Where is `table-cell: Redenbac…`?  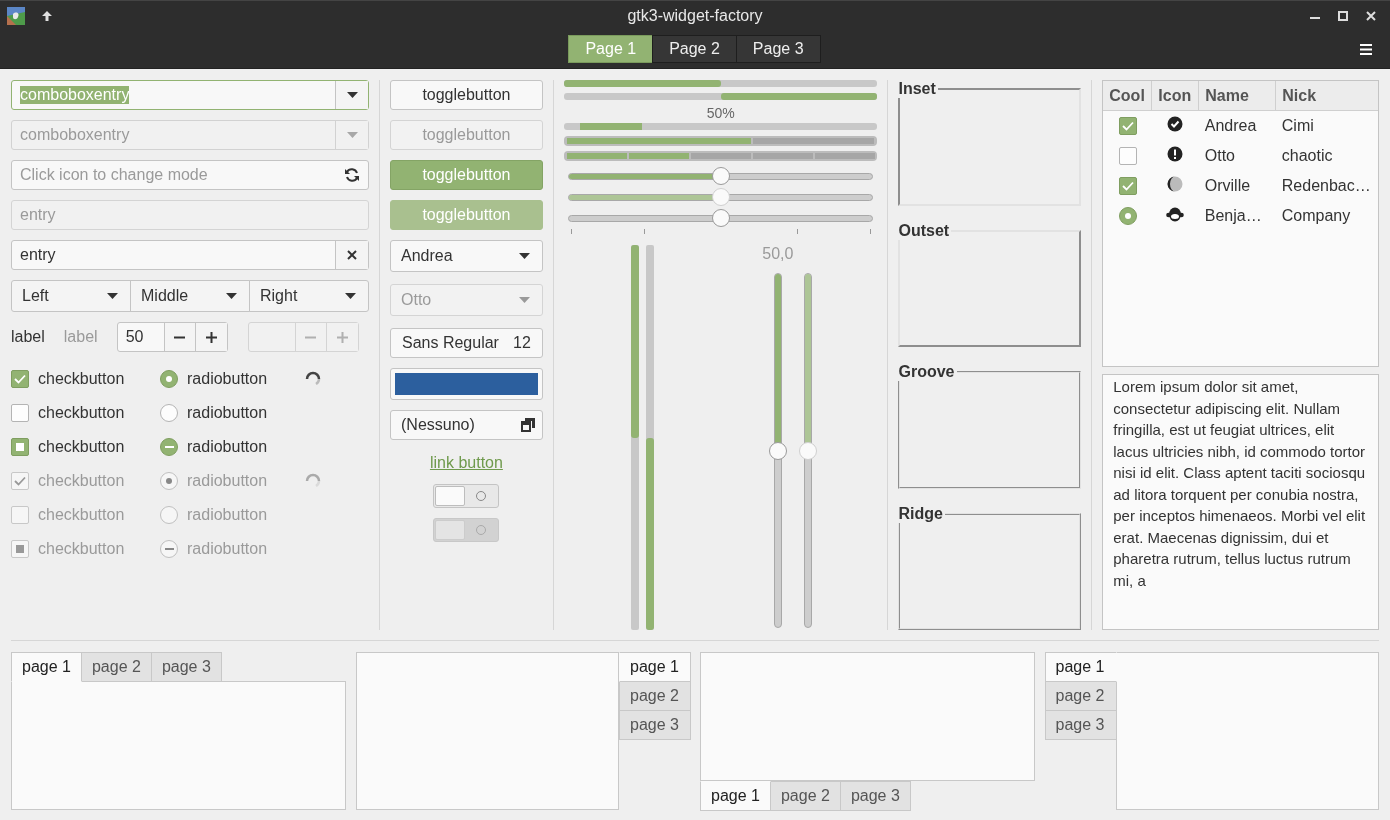
table-cell: Redenbac… is located at coordinates (1326, 185).